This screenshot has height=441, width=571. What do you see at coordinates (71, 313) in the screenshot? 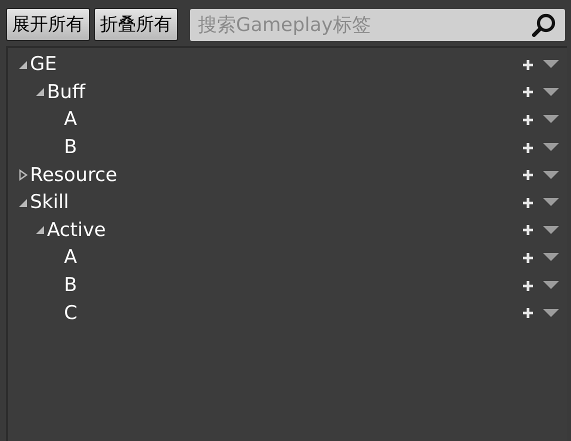
I see `tag-label: C` at bounding box center [71, 313].